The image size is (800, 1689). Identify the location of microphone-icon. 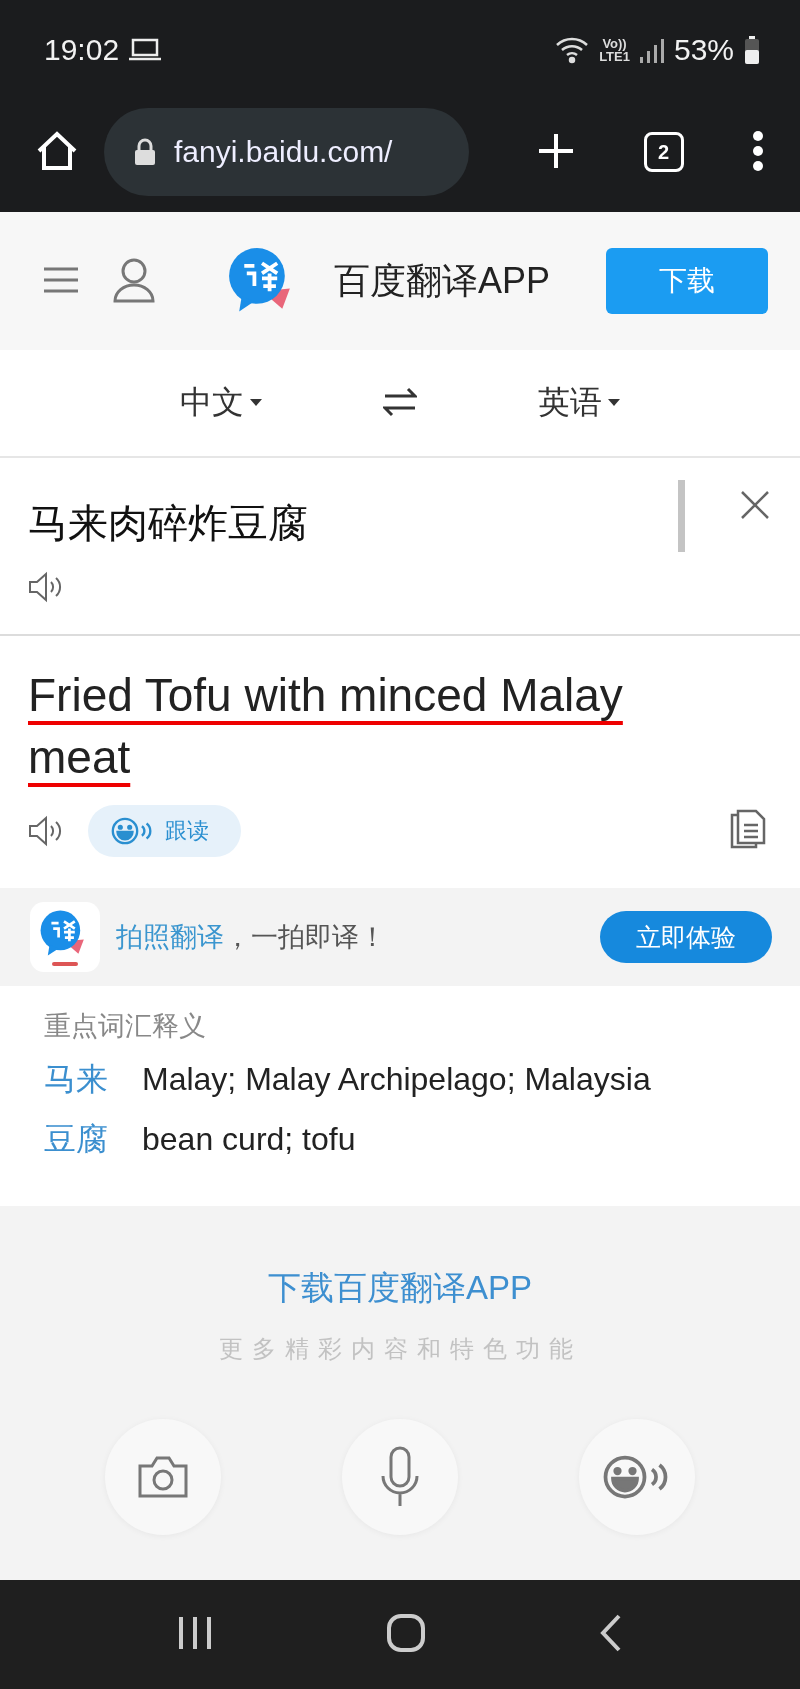
(400, 1477).